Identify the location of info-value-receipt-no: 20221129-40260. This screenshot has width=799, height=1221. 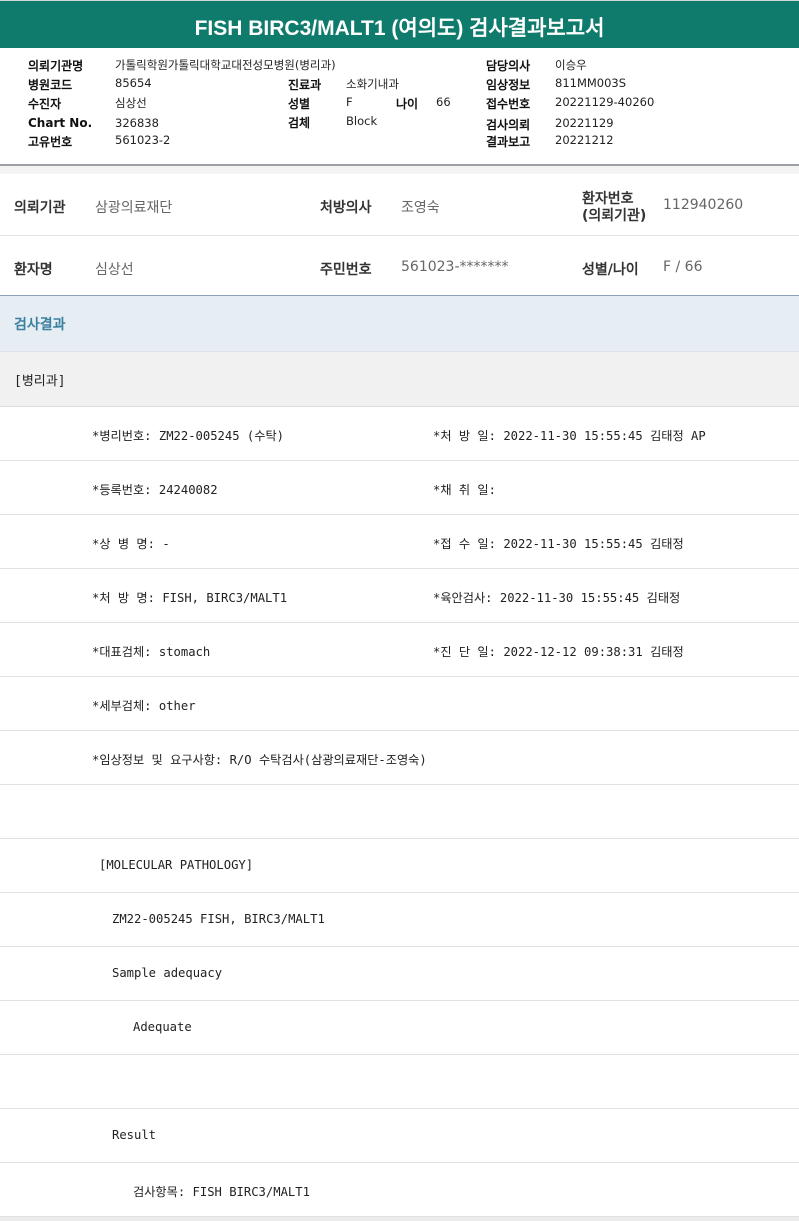
(605, 102).